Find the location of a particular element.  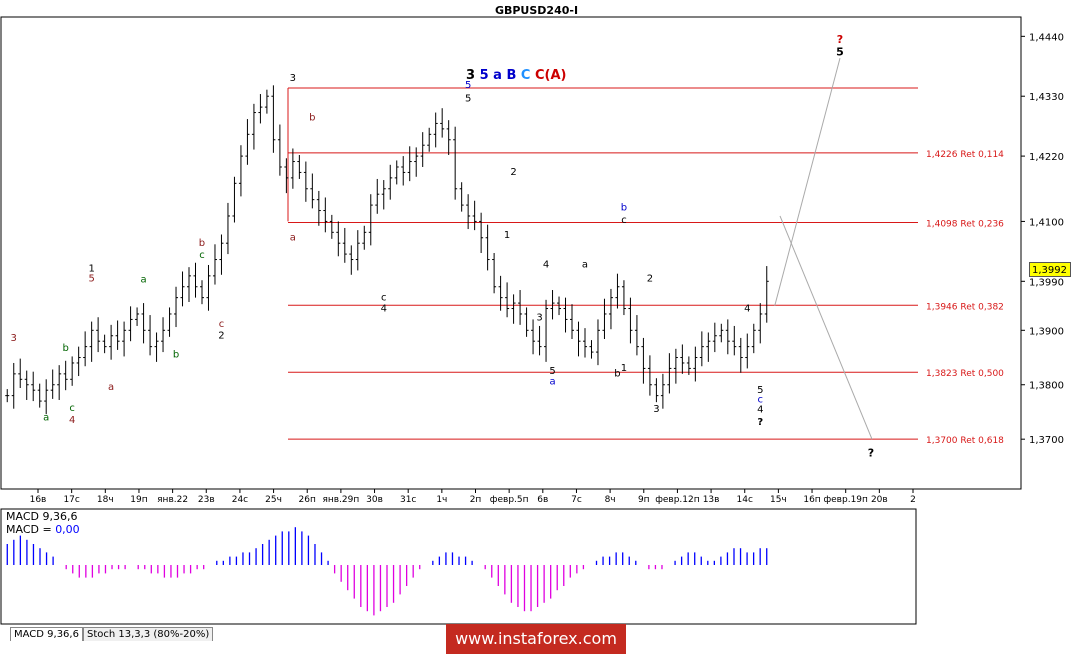

wave-count-part-1: 5 is located at coordinates (482, 75).